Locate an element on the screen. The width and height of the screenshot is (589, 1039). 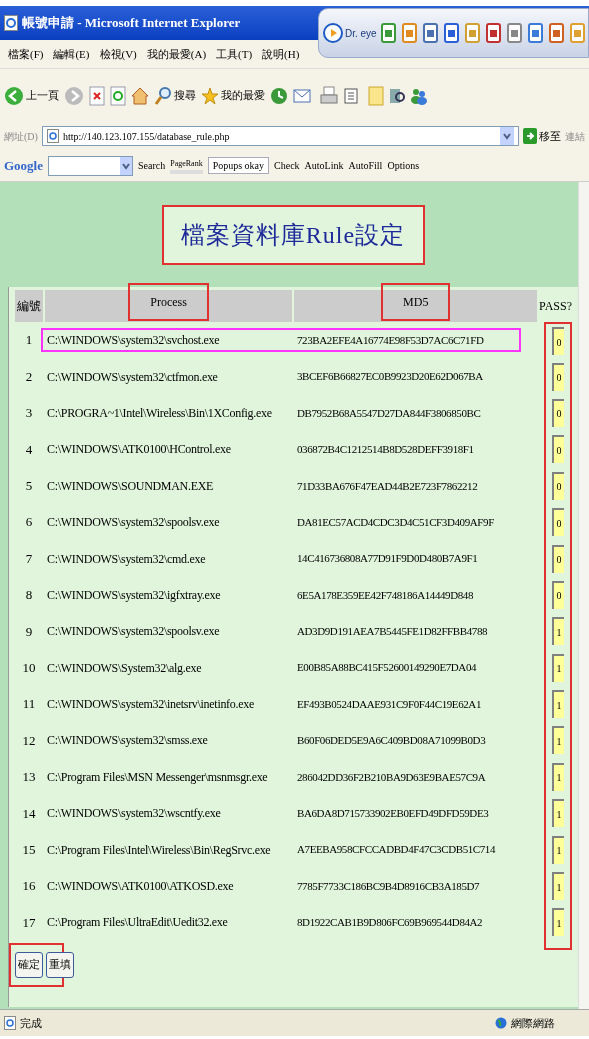
search-button: 搜尋 is located at coordinates (175, 95).